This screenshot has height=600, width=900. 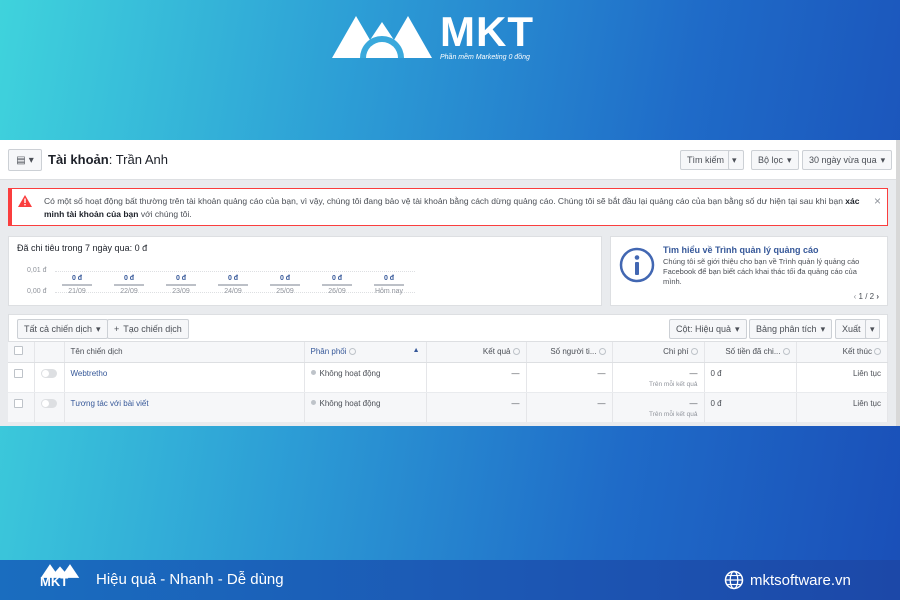 I want to click on filter-label: Bộ lọc, so click(x=771, y=160).